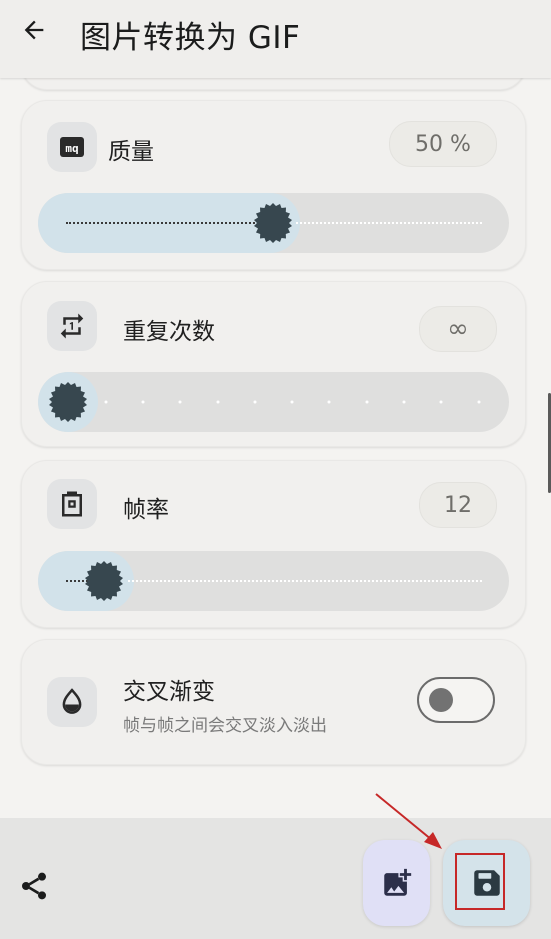 Image resolution: width=551 pixels, height=939 pixels. What do you see at coordinates (458, 505) in the screenshot?
I see `fps-value: 12` at bounding box center [458, 505].